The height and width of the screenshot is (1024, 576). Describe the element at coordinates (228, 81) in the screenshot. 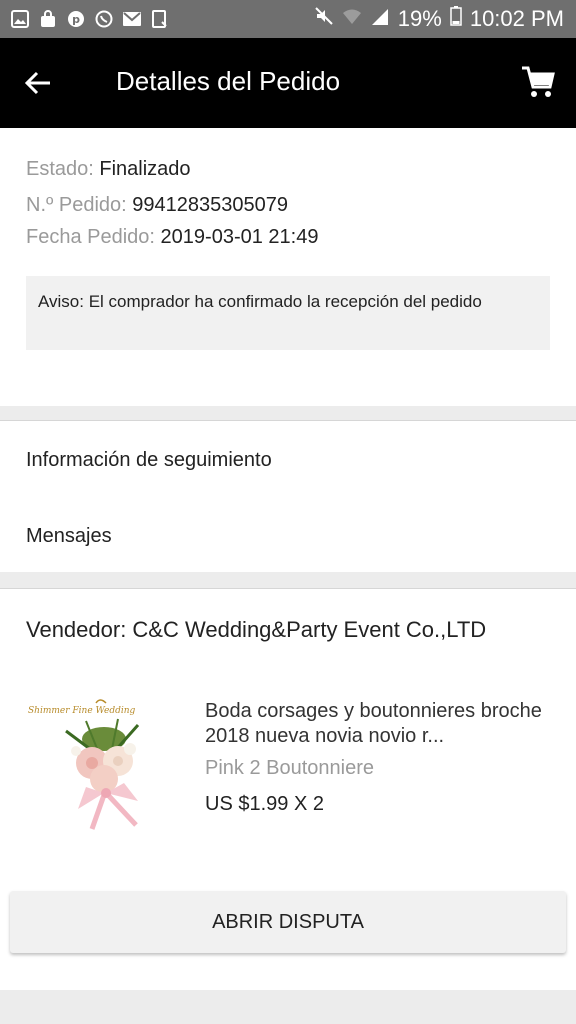

I see `page-title: Detalles del Pedido` at that location.